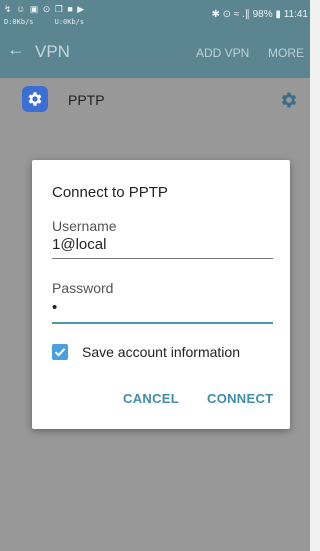 This screenshot has height=551, width=320. Describe the element at coordinates (44, 22) in the screenshot. I see `network-speed: D:0Kb/s U:0Kb/s` at that location.